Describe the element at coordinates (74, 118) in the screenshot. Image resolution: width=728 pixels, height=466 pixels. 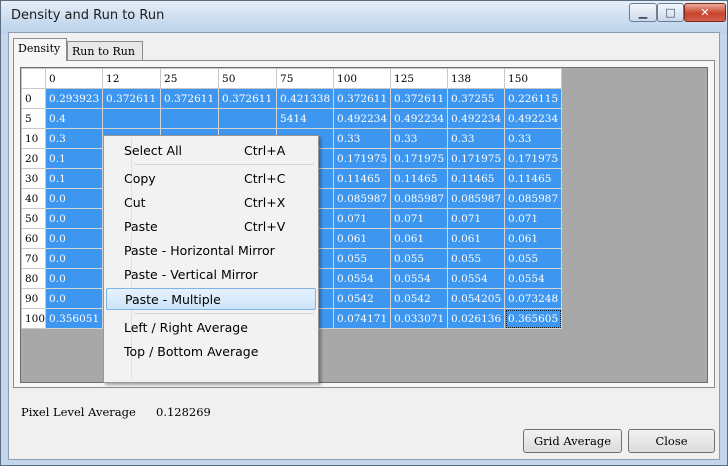
I see `grid-cell: 0.4` at that location.